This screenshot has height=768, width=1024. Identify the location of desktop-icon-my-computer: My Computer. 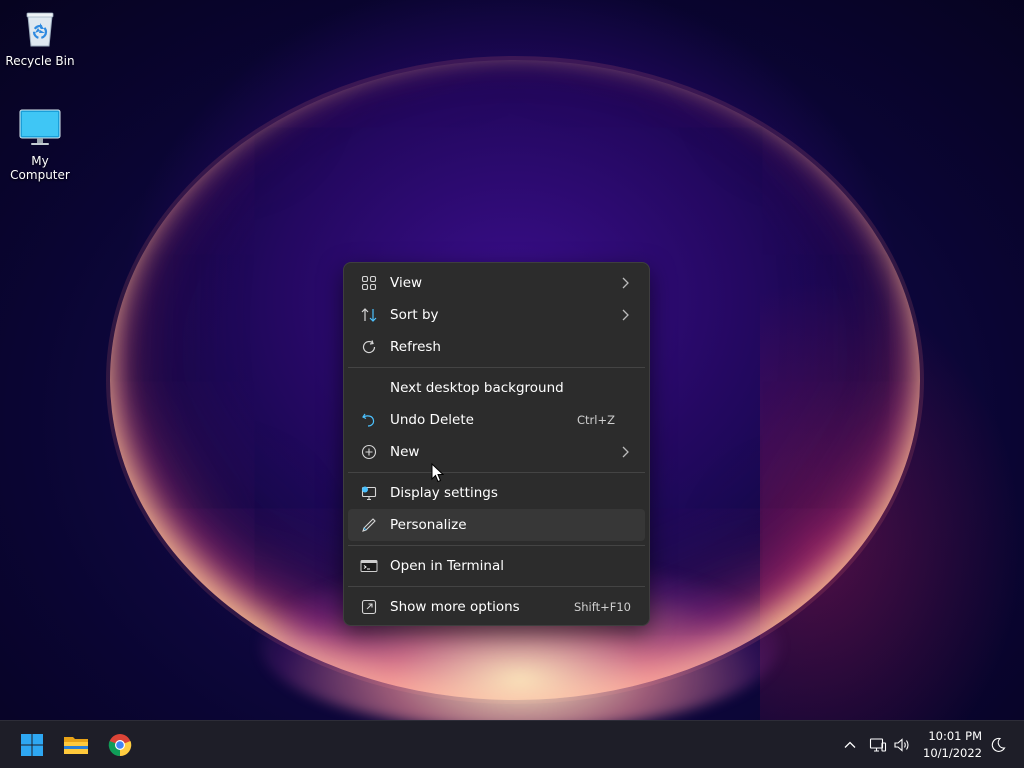
(40, 144).